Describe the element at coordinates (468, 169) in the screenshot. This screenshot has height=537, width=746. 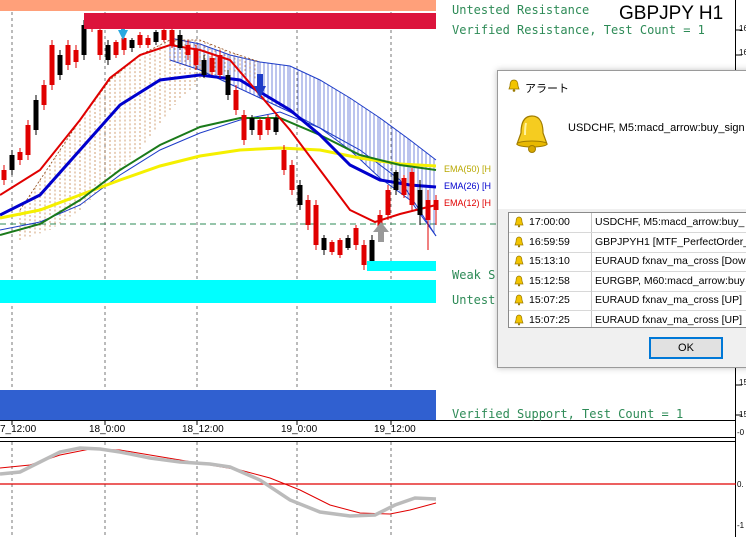
I see `ema50-label: EMA(50) [H` at that location.